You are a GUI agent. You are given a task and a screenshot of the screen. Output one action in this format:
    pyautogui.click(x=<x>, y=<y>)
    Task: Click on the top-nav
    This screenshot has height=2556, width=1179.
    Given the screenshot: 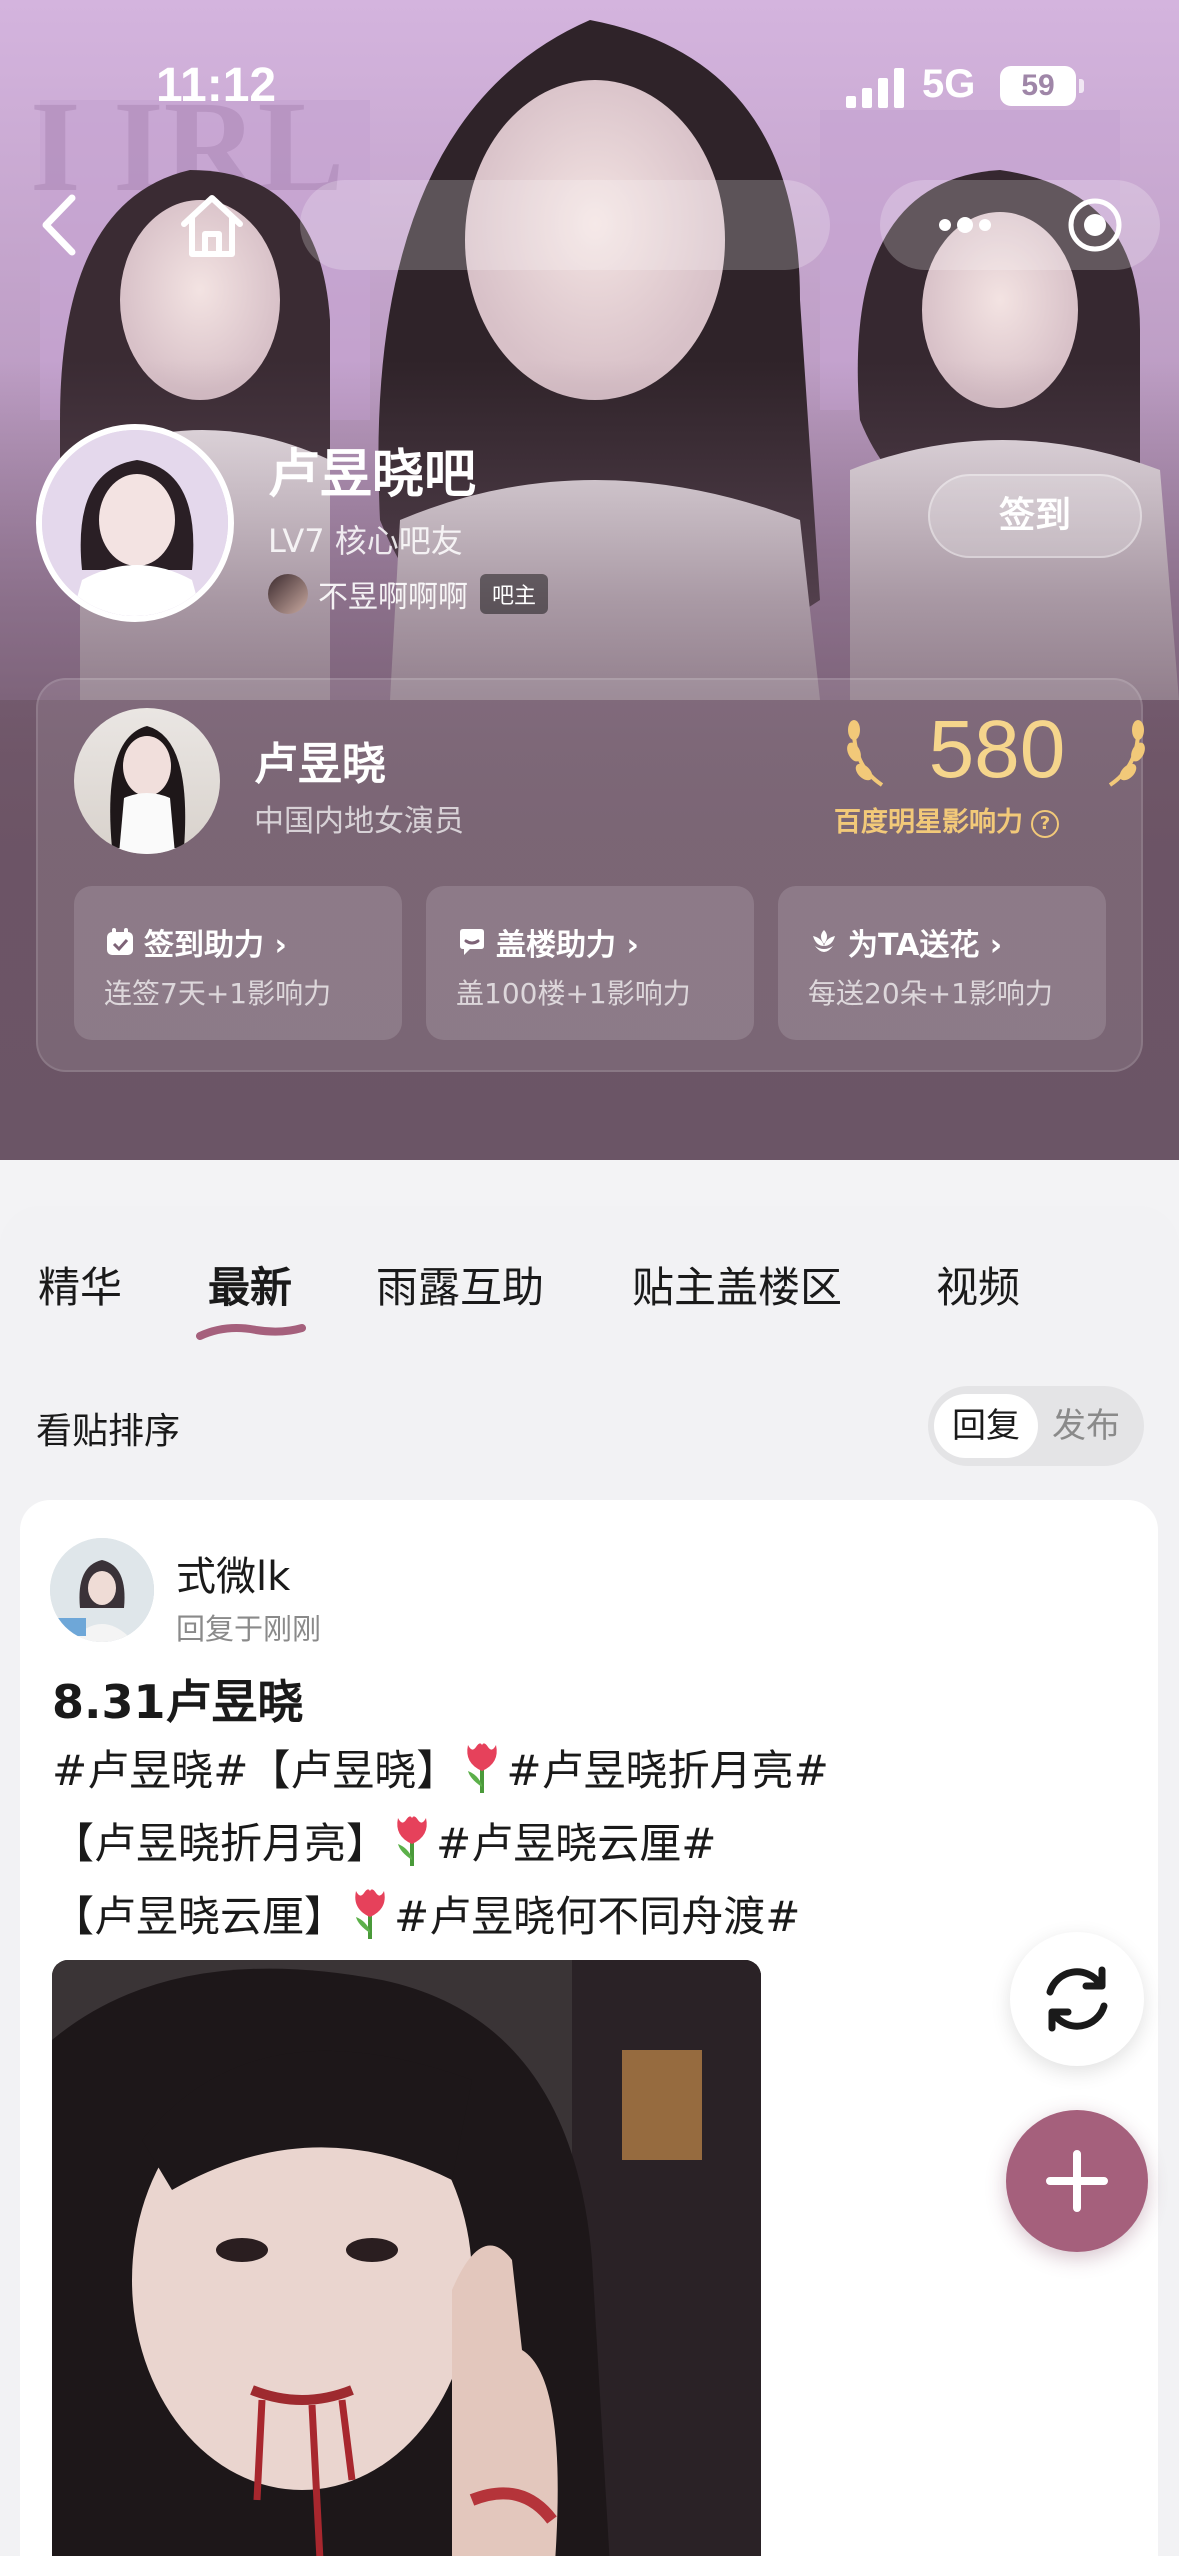 What is the action you would take?
    pyautogui.click(x=589, y=225)
    